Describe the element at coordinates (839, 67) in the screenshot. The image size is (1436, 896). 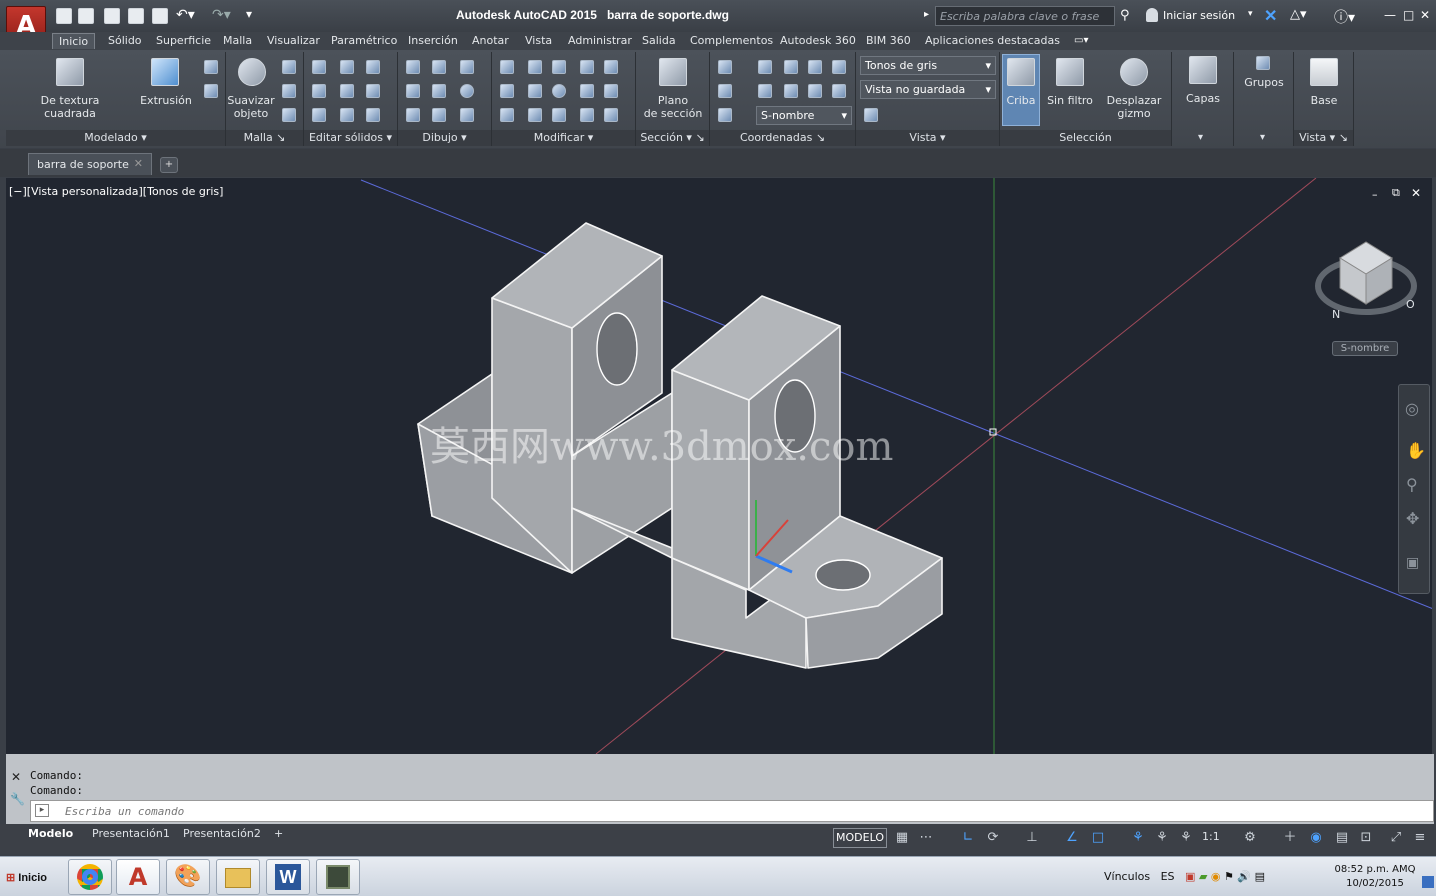
I see `ucs-view-icon` at that location.